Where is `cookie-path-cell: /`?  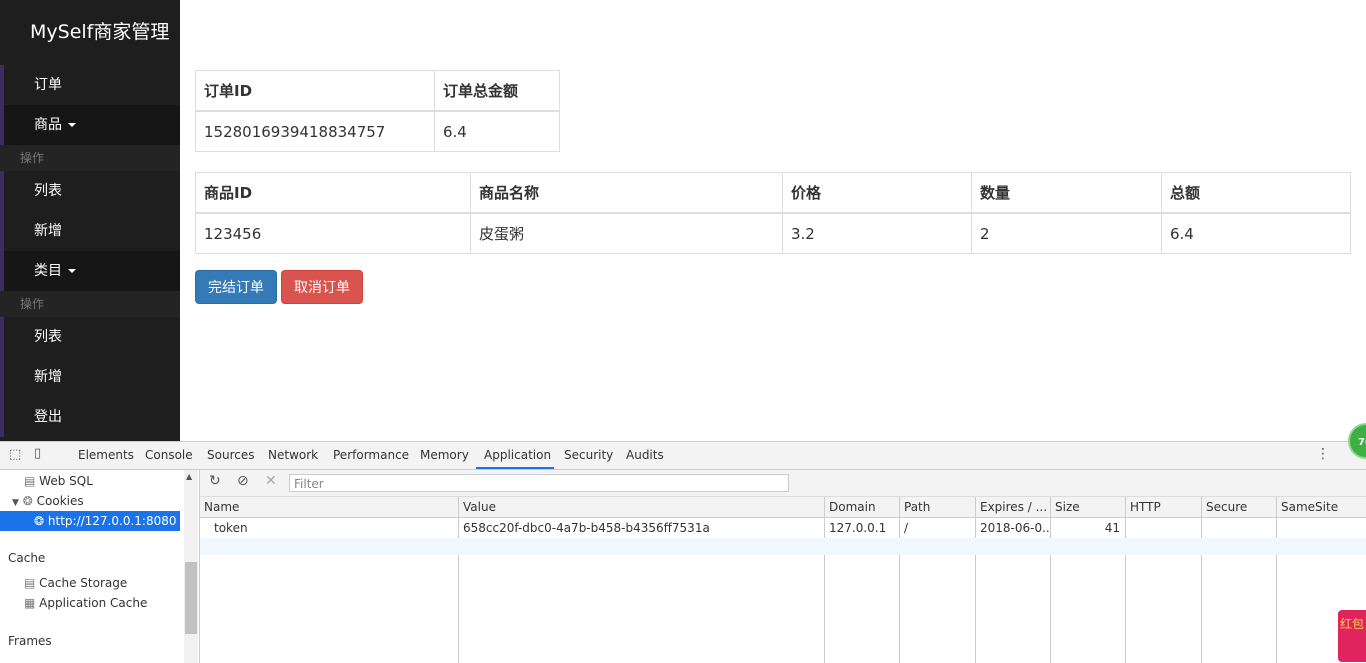 cookie-path-cell: / is located at coordinates (906, 528).